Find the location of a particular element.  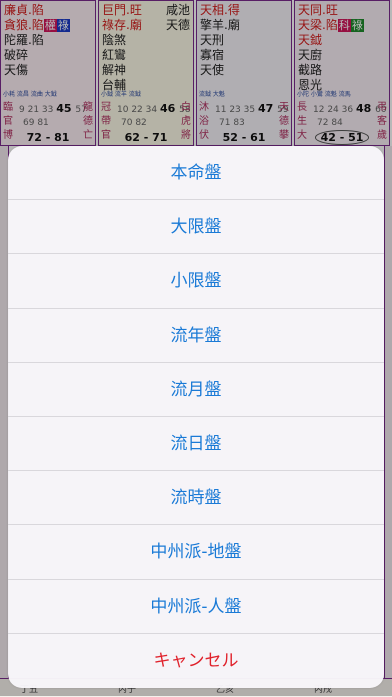

option-ryunichi-ban: 流日盤 is located at coordinates (196, 444).